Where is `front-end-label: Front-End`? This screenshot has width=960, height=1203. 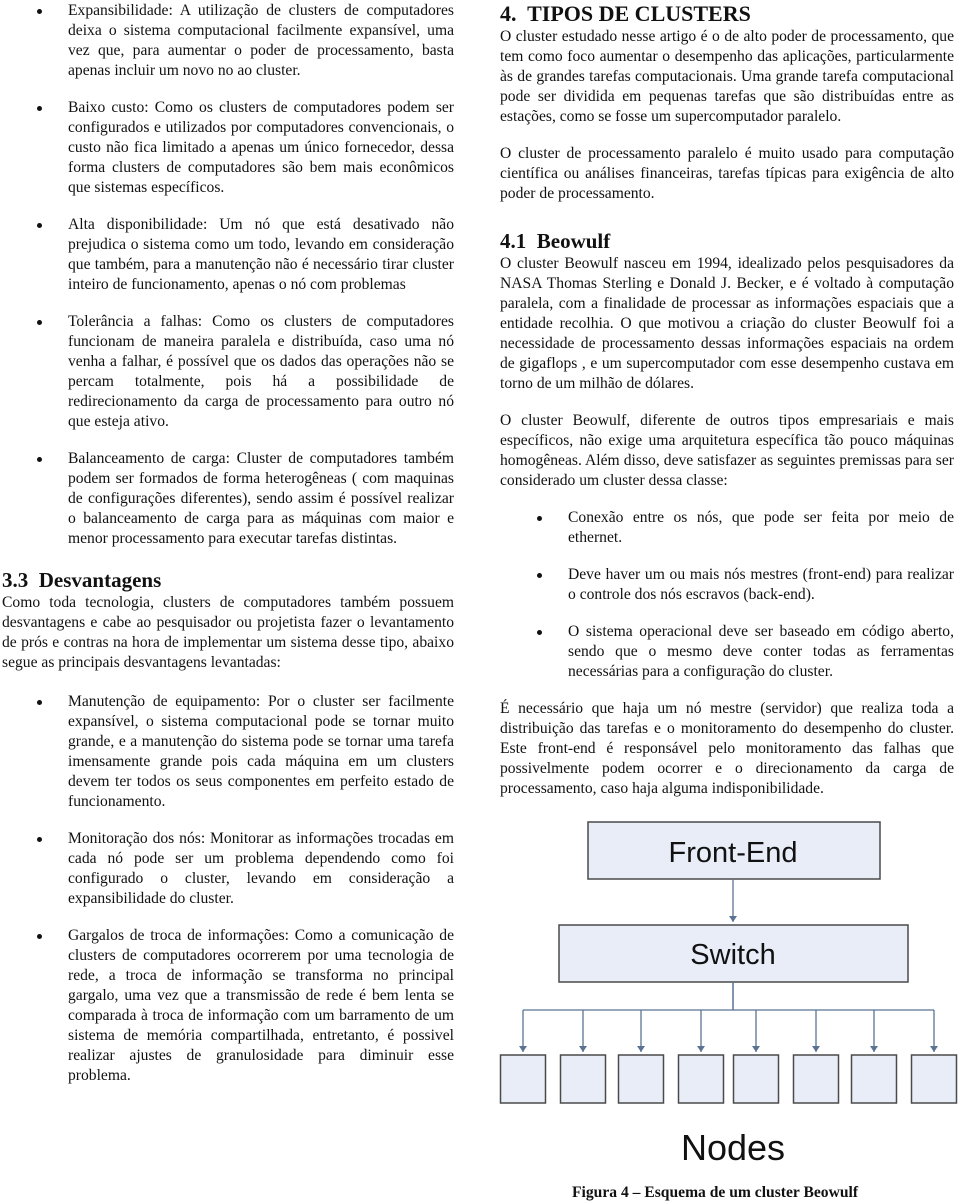 front-end-label: Front-End is located at coordinates (733, 853).